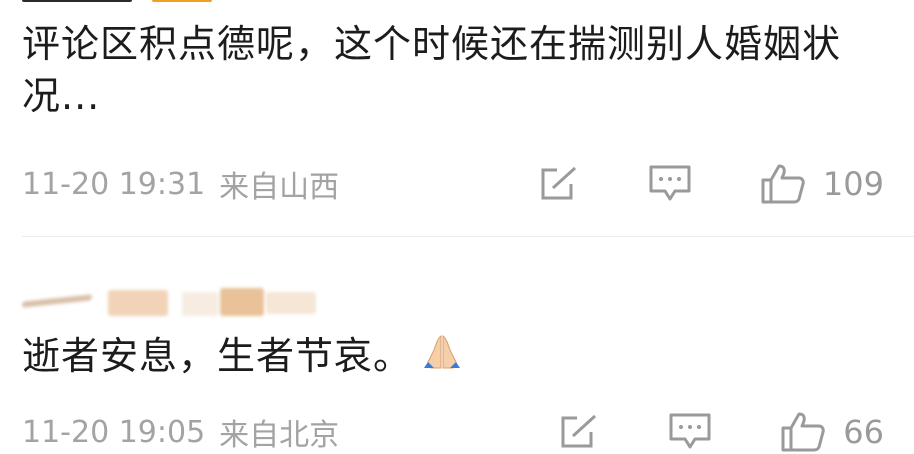 This screenshot has width=914, height=454. Describe the element at coordinates (721, 432) in the screenshot. I see `comment-actions: 66` at that location.